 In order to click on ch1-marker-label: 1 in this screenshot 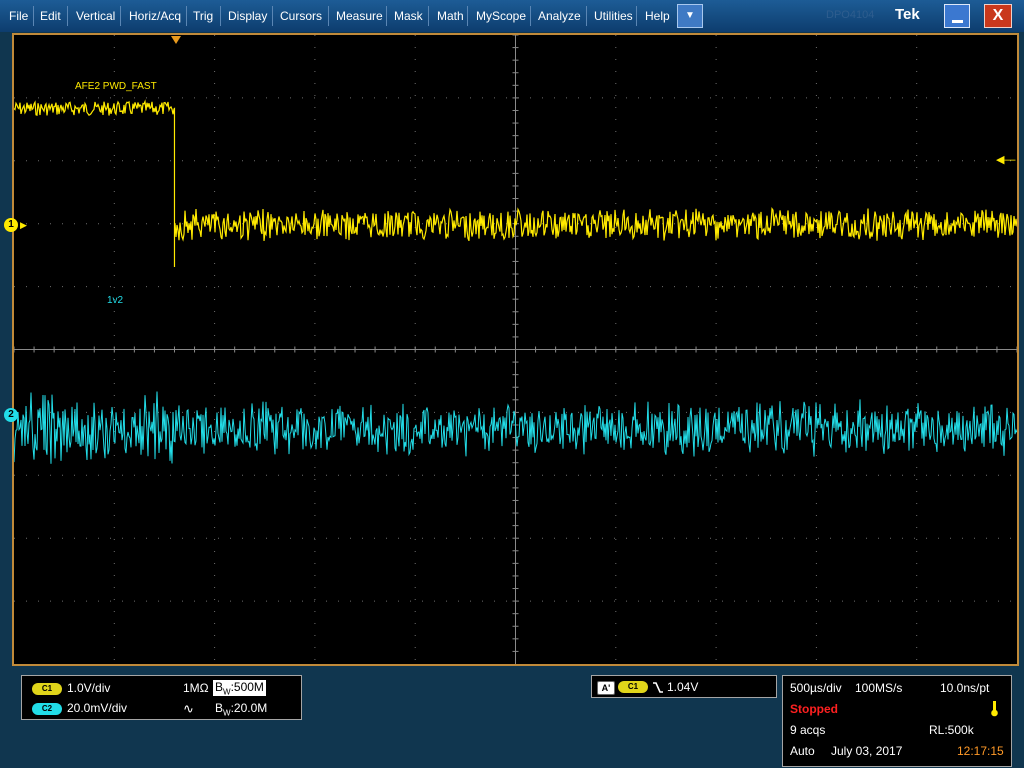, I will do `click(11, 224)`.